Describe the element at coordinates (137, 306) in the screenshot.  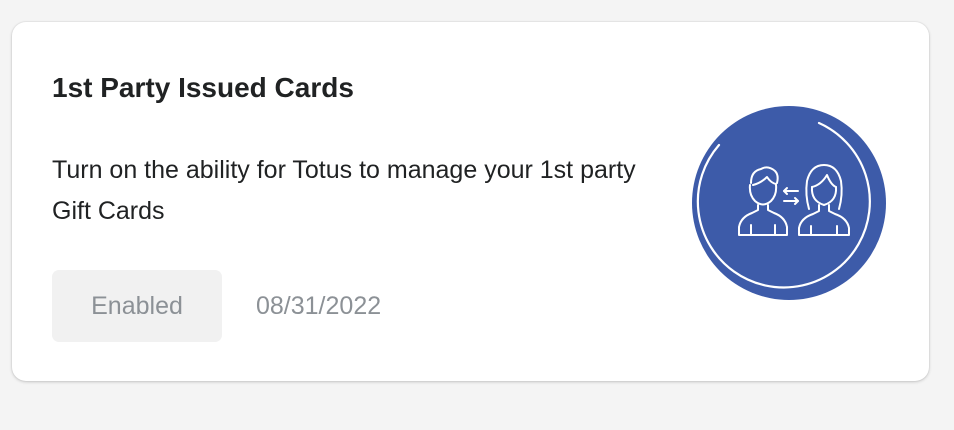
I see `enabled-status-button: Enabled` at that location.